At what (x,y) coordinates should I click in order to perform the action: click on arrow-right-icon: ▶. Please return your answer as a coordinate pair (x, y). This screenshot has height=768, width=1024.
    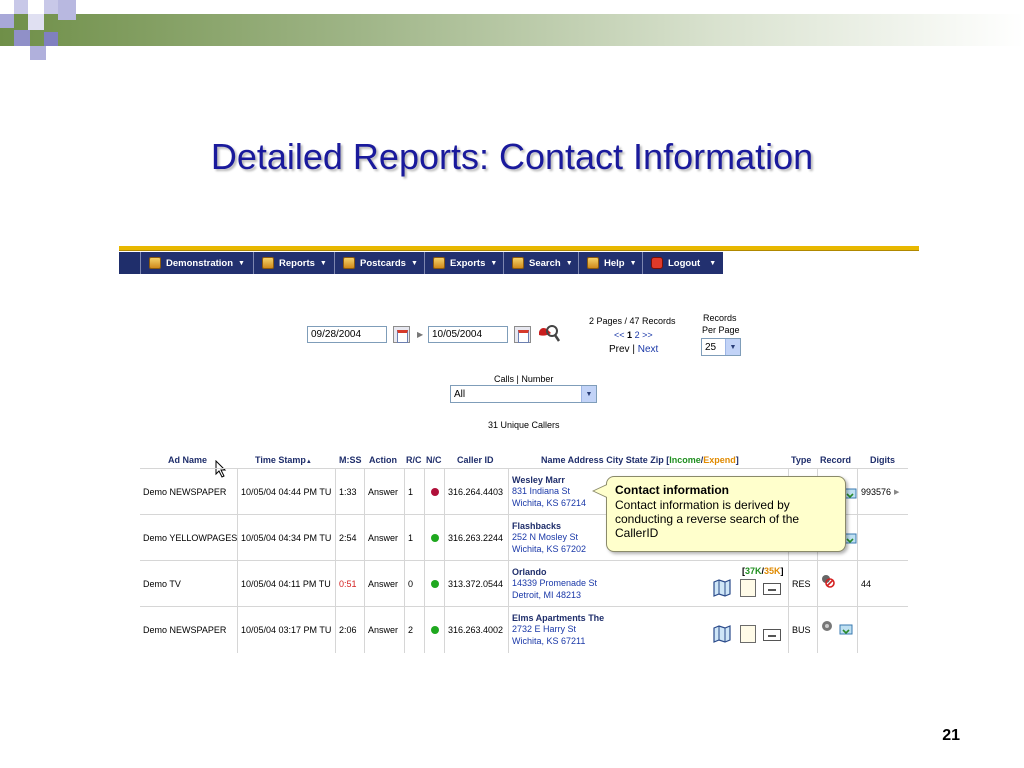
    Looking at the image, I should click on (420, 334).